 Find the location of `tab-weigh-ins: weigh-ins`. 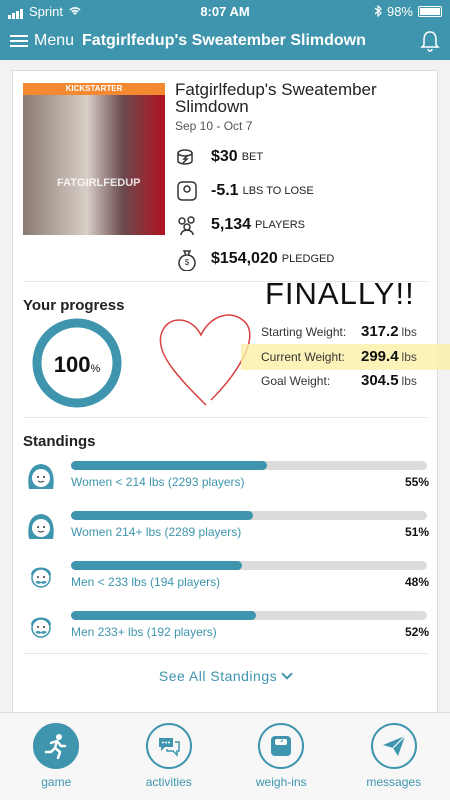

tab-weigh-ins: weigh-ins is located at coordinates (281, 756).